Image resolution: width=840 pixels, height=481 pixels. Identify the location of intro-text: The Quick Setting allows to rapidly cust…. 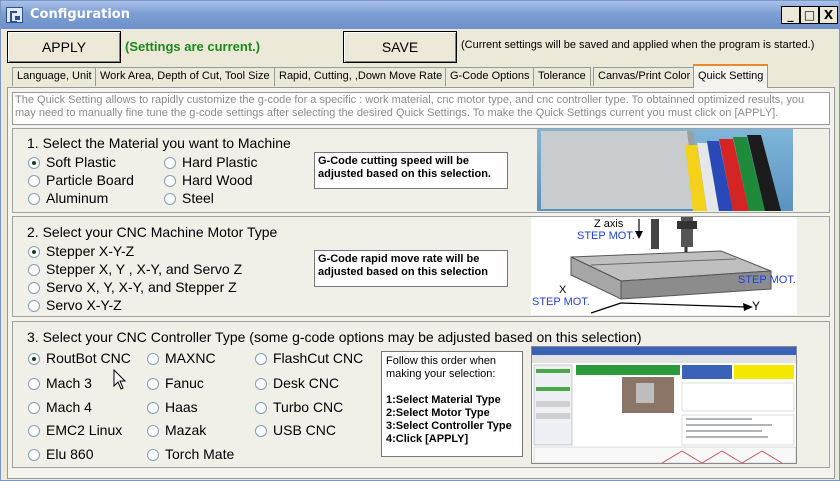
(421, 108).